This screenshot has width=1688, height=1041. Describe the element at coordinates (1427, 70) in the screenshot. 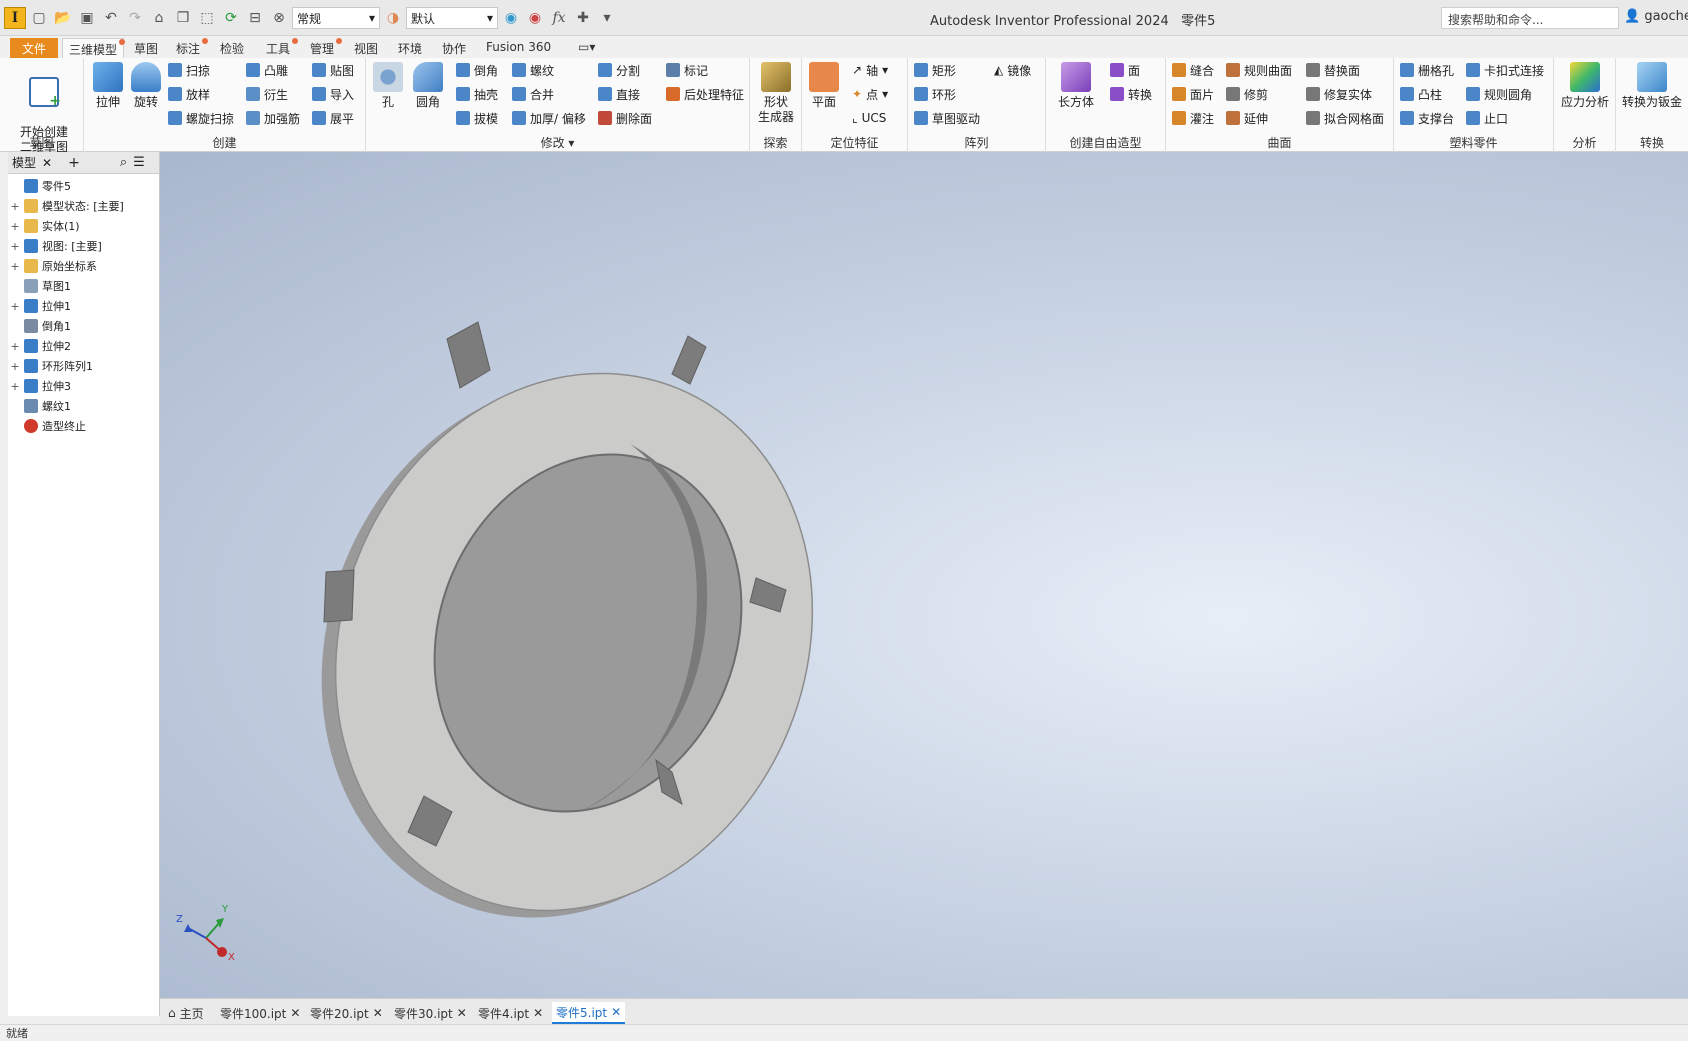

I see `grill-button: 栅格孔` at that location.